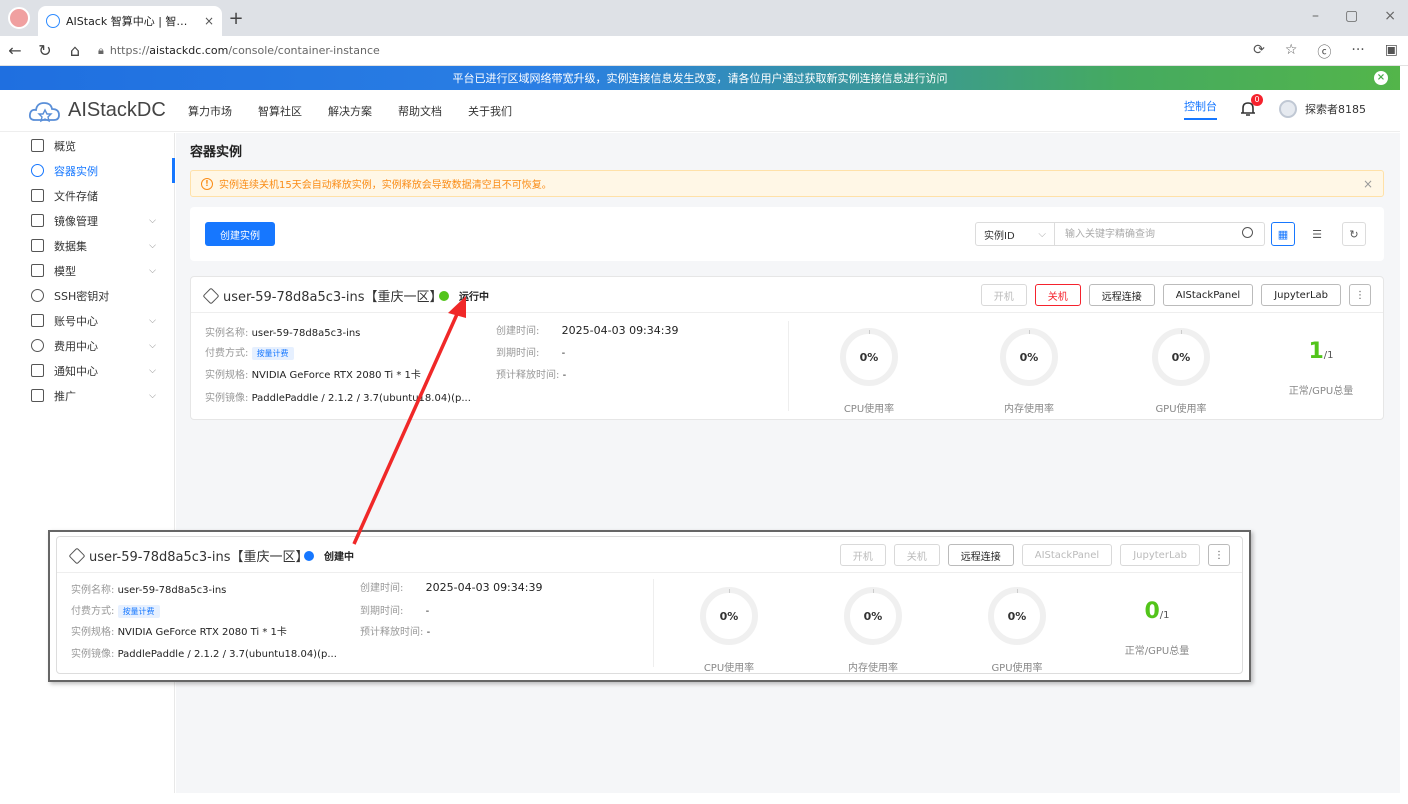  I want to click on tab-title: AIStack 智算中心 | 智算随心、服务, so click(132, 21).